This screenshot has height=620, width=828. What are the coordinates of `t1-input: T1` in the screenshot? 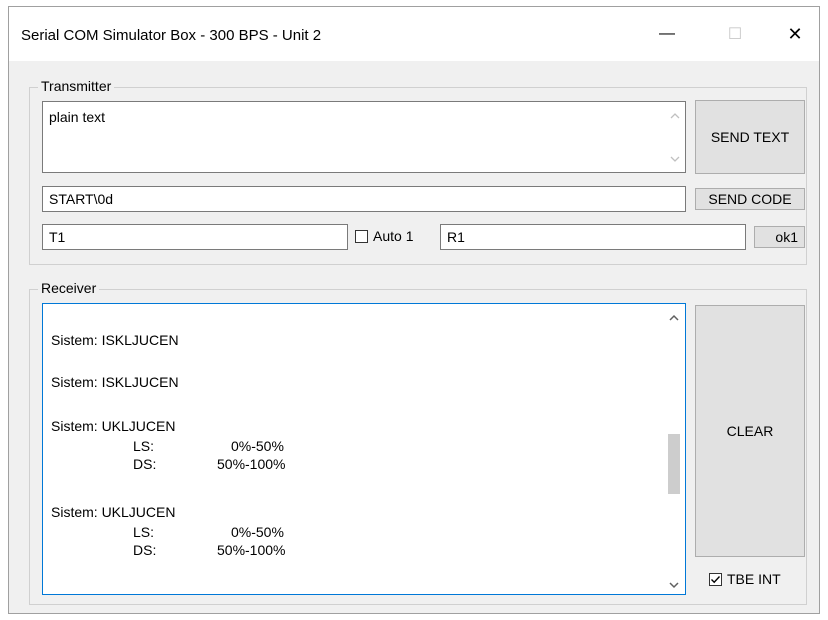 It's located at (195, 237).